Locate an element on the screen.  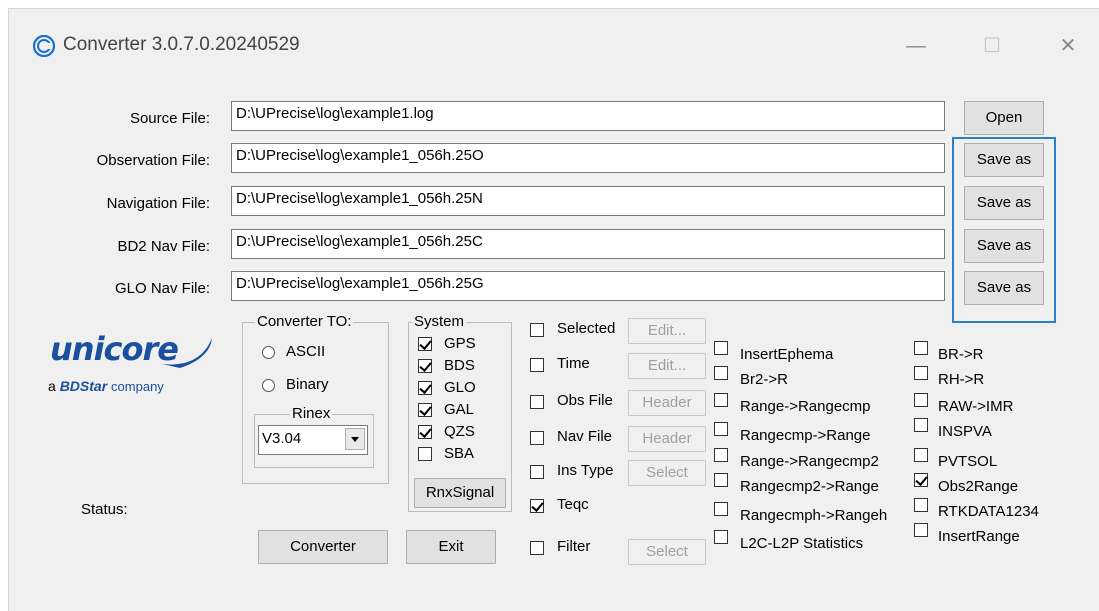
system-legend: System is located at coordinates (439, 321).